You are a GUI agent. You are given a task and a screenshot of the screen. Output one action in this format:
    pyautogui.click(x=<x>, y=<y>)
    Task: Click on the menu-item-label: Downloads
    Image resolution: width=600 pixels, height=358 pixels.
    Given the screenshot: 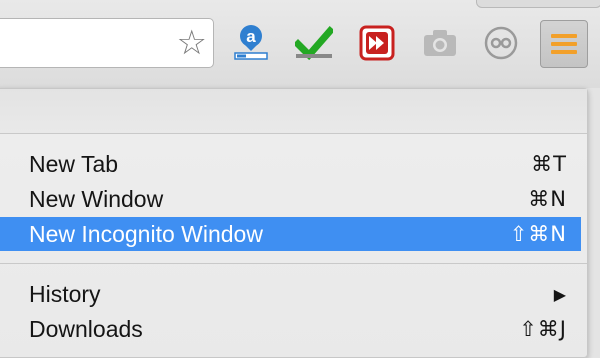 What is the action you would take?
    pyautogui.click(x=86, y=328)
    